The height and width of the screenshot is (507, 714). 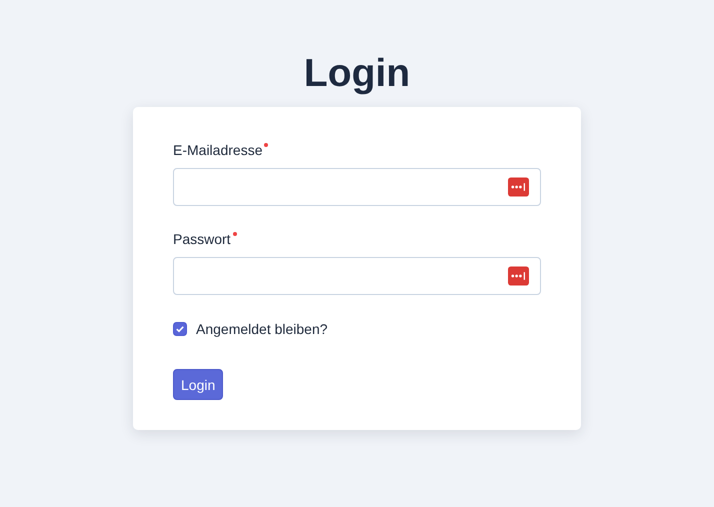 What do you see at coordinates (357, 74) in the screenshot?
I see `page-title: Login` at bounding box center [357, 74].